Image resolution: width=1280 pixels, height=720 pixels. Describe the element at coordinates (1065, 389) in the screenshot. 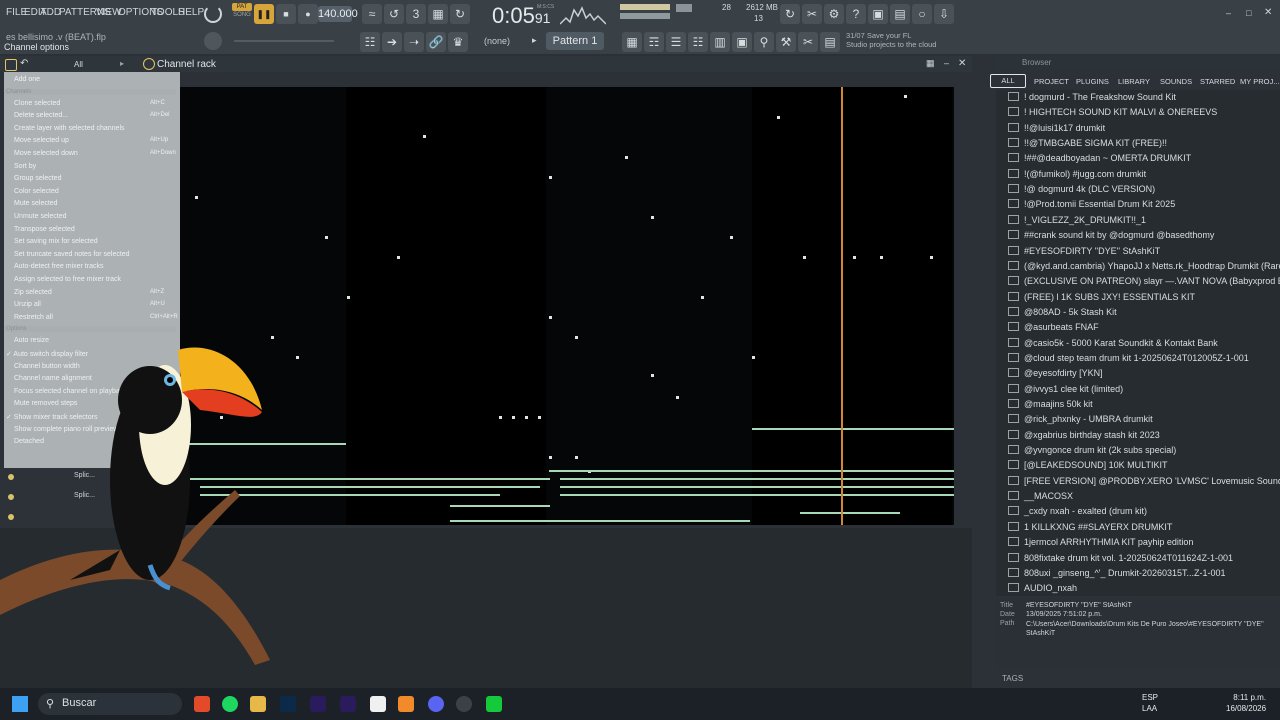

I see `browser-folder-item: @ivvys1 clee kit (limited)` at that location.